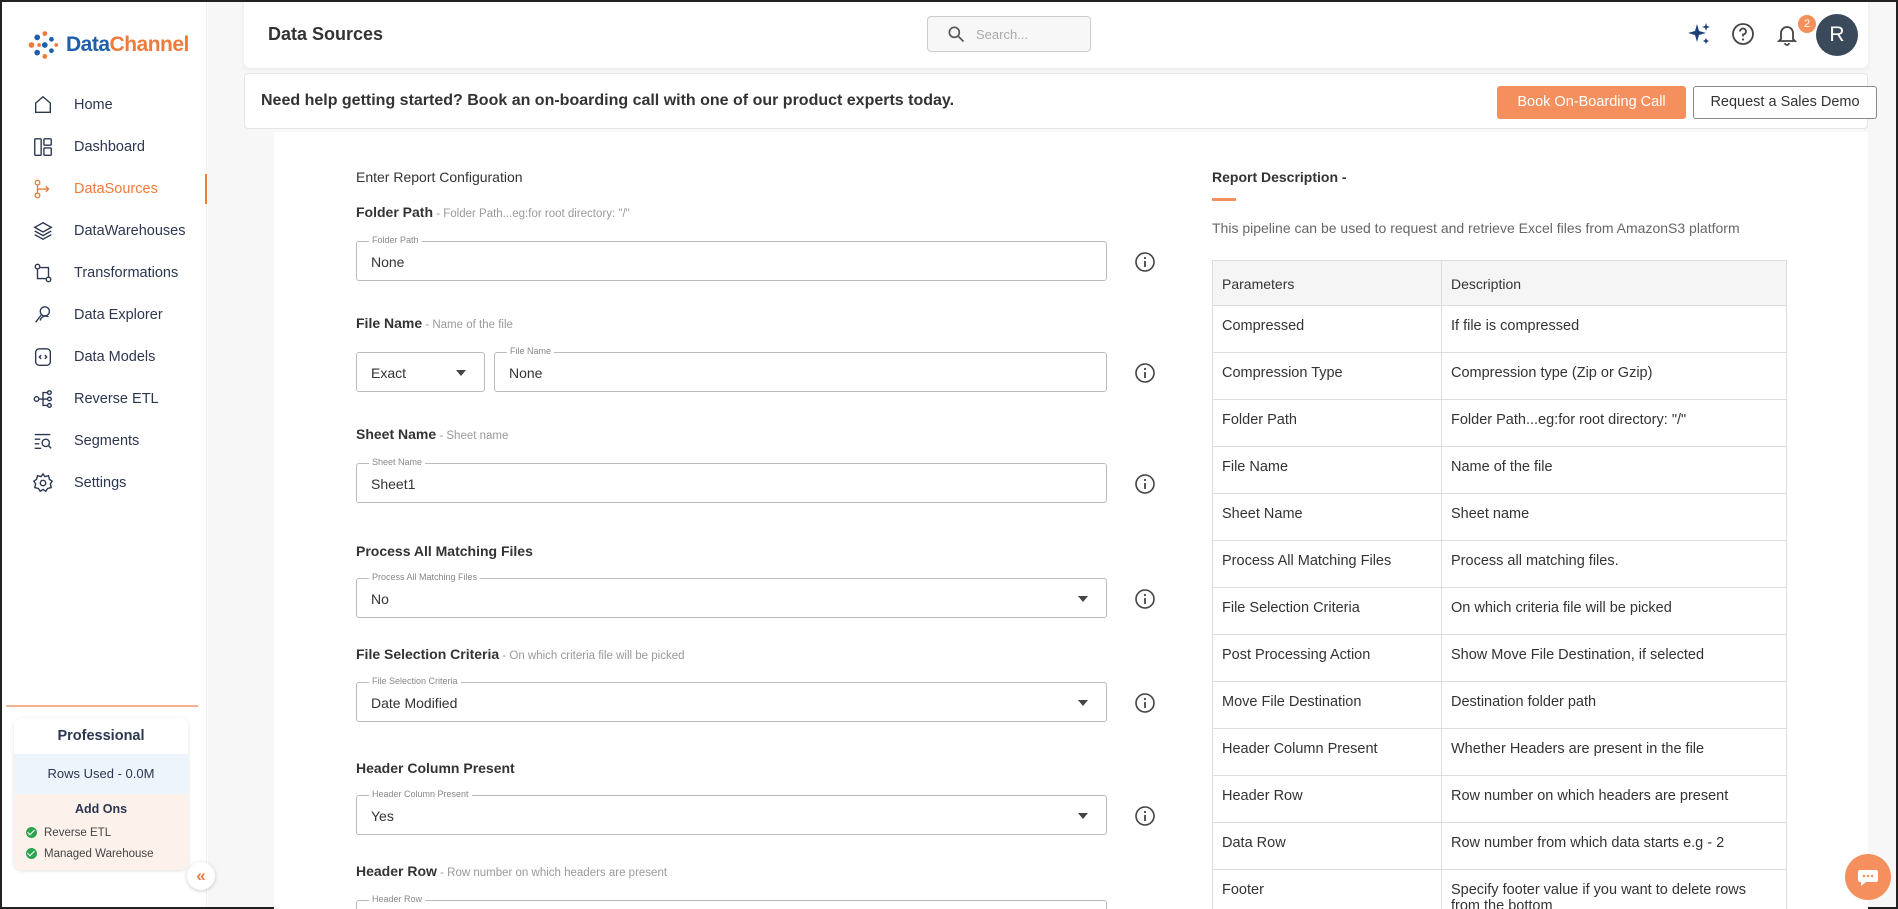 The width and height of the screenshot is (1898, 909). I want to click on table-row: Sheet Name Sheet name, so click(1499, 517).